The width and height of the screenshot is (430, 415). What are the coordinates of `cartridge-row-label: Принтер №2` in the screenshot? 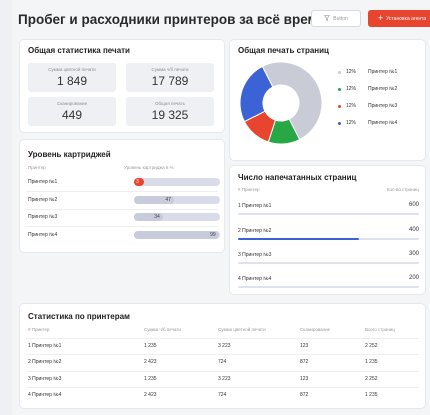 It's located at (43, 200).